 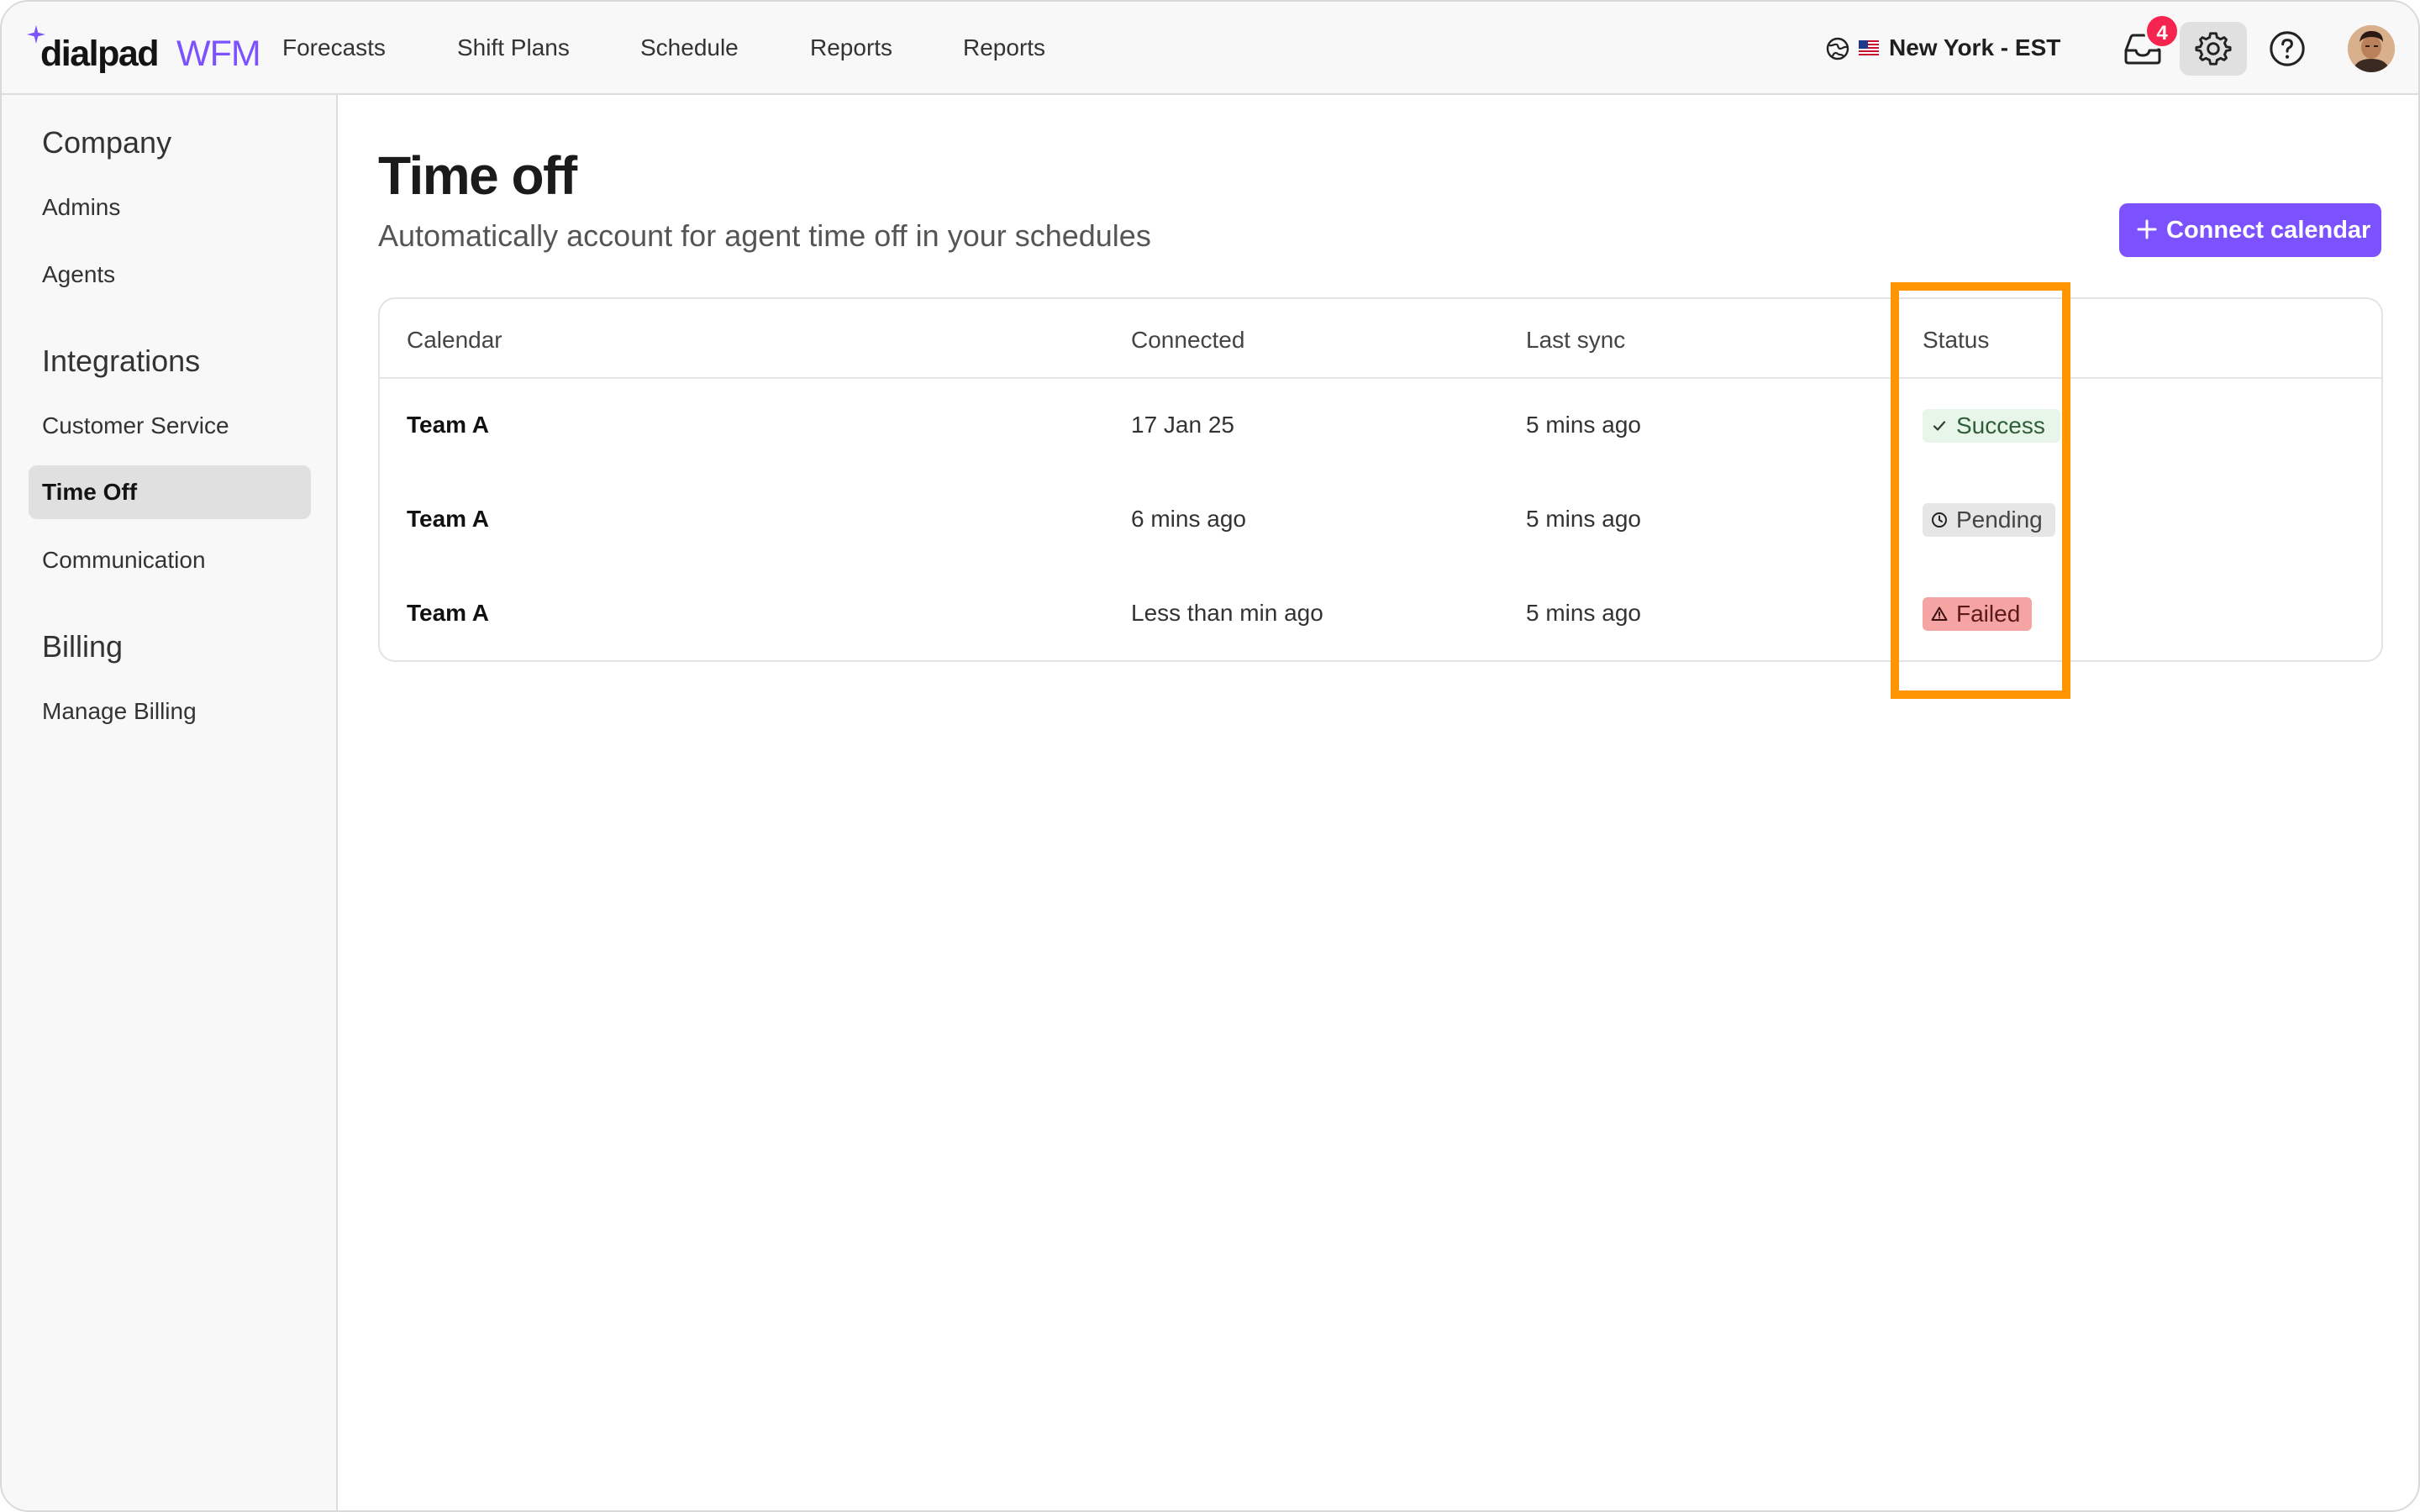 What do you see at coordinates (2268, 230) in the screenshot?
I see `connect-calendar-label: Connect calendar` at bounding box center [2268, 230].